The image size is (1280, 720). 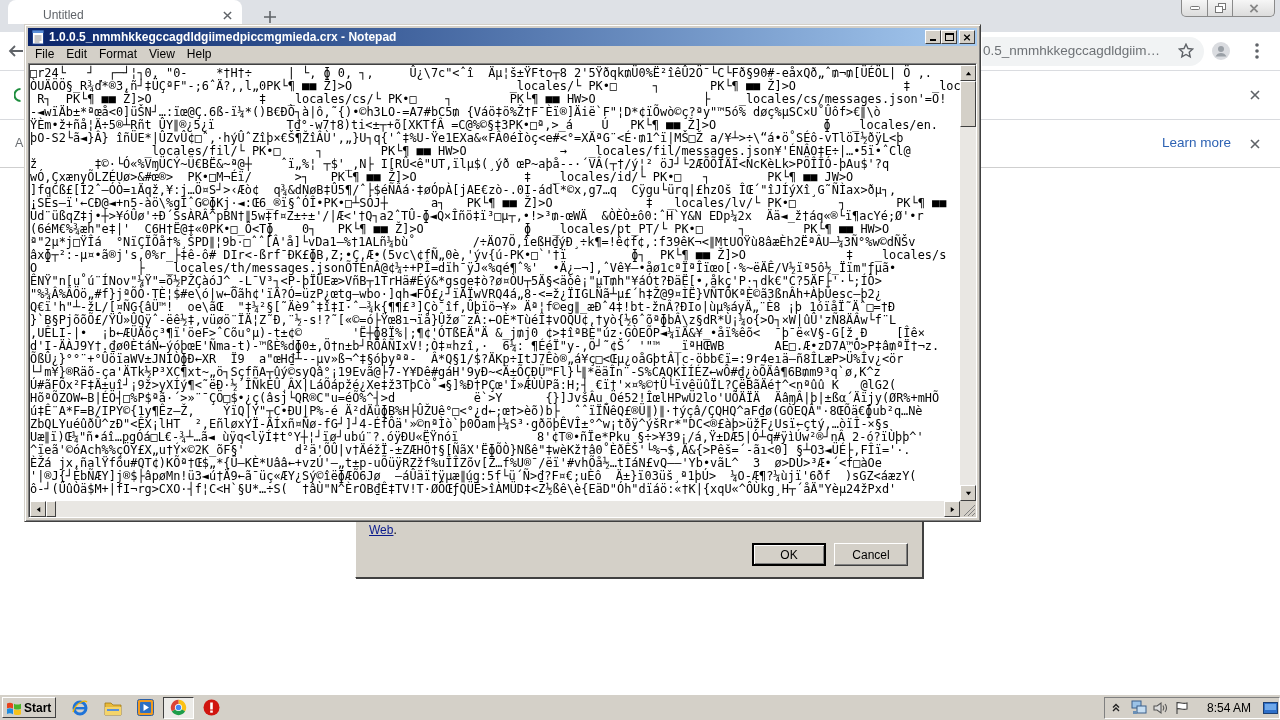 What do you see at coordinates (463, 320) in the screenshot?
I see `text-line: }`B§PjõõÕ£/ŸÛ»ÛQÿˆ-ëê½‡,vüøö¨ÏÄ¦Z˜Ð,¨½-s!?˜[«©=ó├Ÿœ8ı¬ïå}Ûžø¨zÂ:←OÈ*TùéÎ‡vOQU¢,†yò{½6ˆõªɸbÂ\z§dR*Ù¡¼o{>O┐×W|ûÛ'zÑ8ÄÂw└f¨L` at bounding box center [463, 320].